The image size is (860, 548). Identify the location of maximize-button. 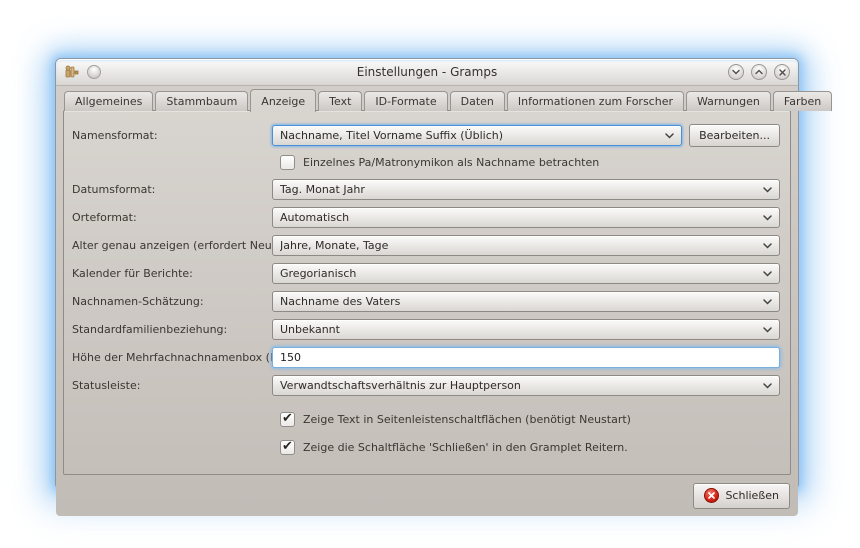
(759, 72).